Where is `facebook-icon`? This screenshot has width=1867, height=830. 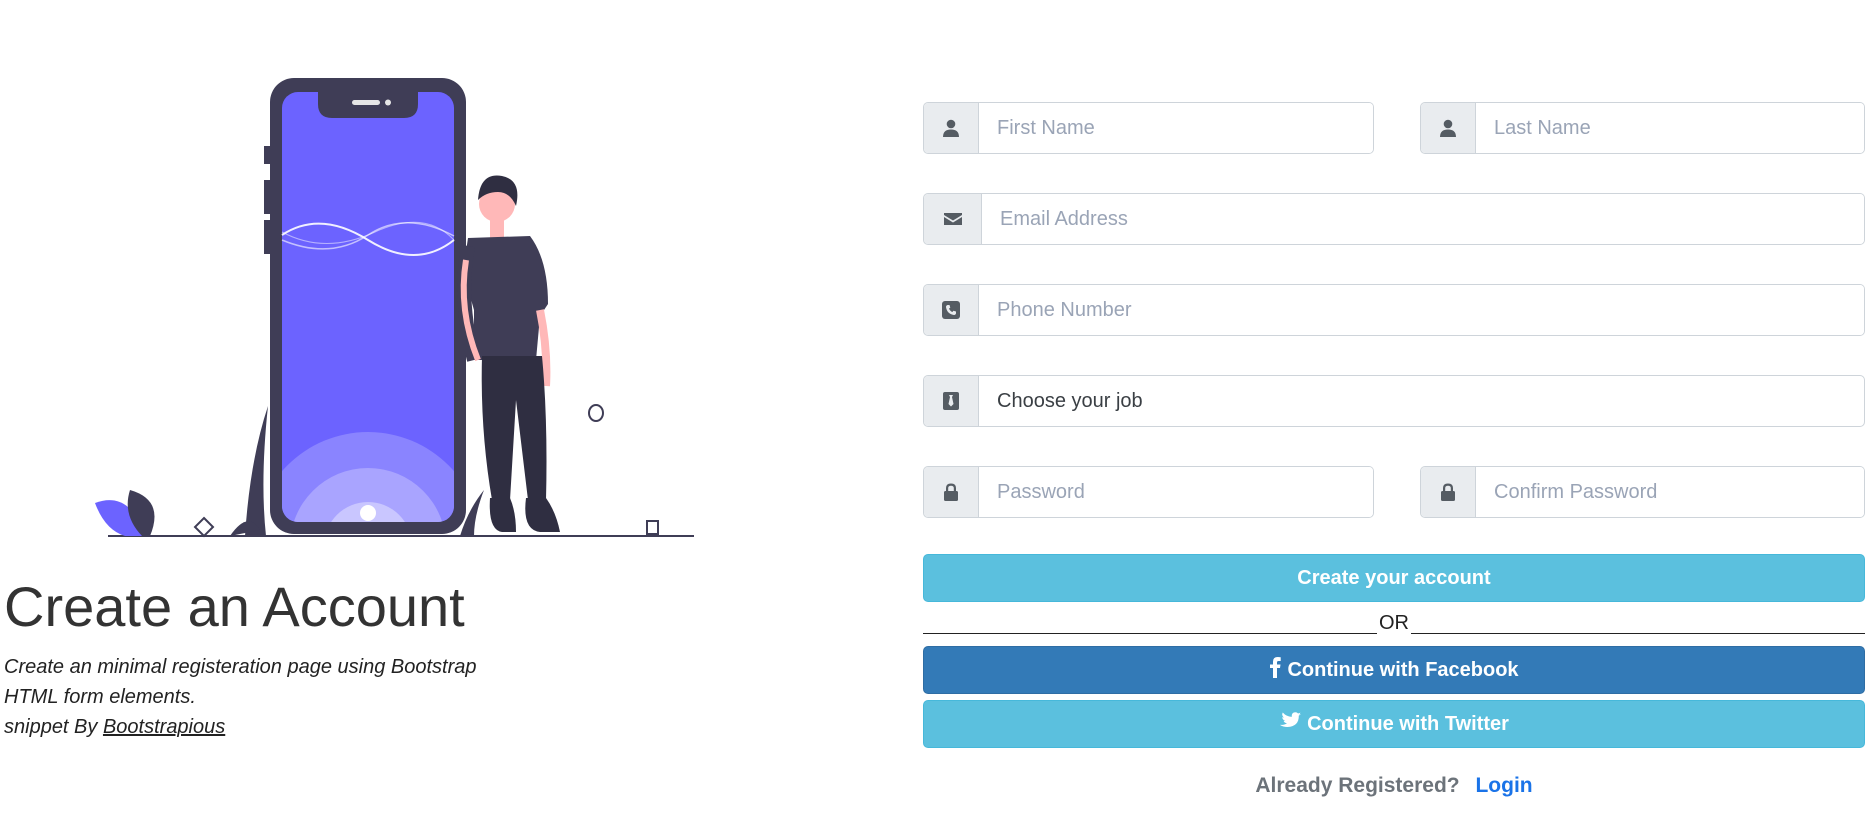 facebook-icon is located at coordinates (1275, 670).